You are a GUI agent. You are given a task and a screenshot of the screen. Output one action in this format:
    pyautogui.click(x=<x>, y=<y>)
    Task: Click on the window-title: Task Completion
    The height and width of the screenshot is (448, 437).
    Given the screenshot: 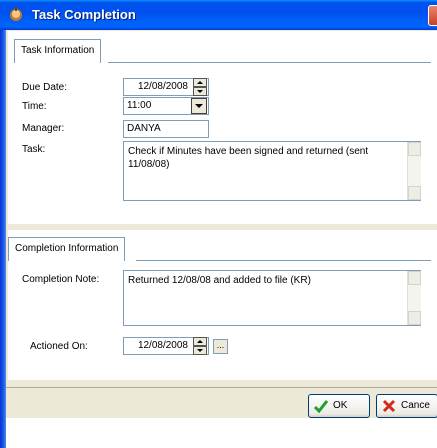 What is the action you would take?
    pyautogui.click(x=84, y=14)
    